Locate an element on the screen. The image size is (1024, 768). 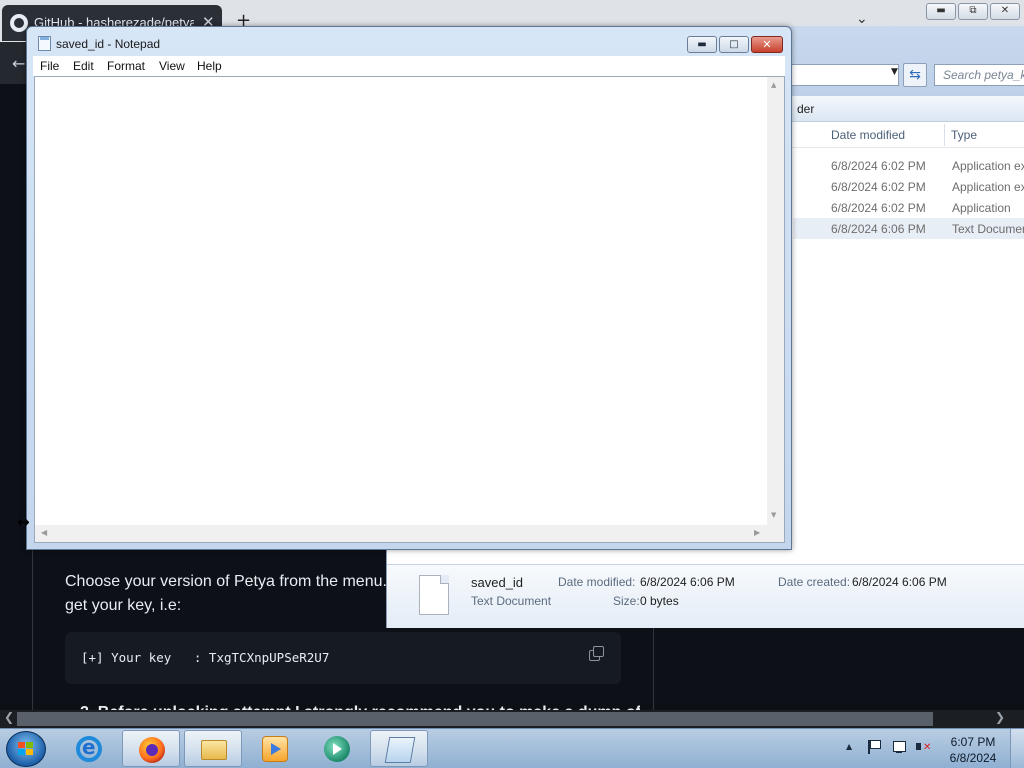
menu-edit: Edit is located at coordinates (83, 66).